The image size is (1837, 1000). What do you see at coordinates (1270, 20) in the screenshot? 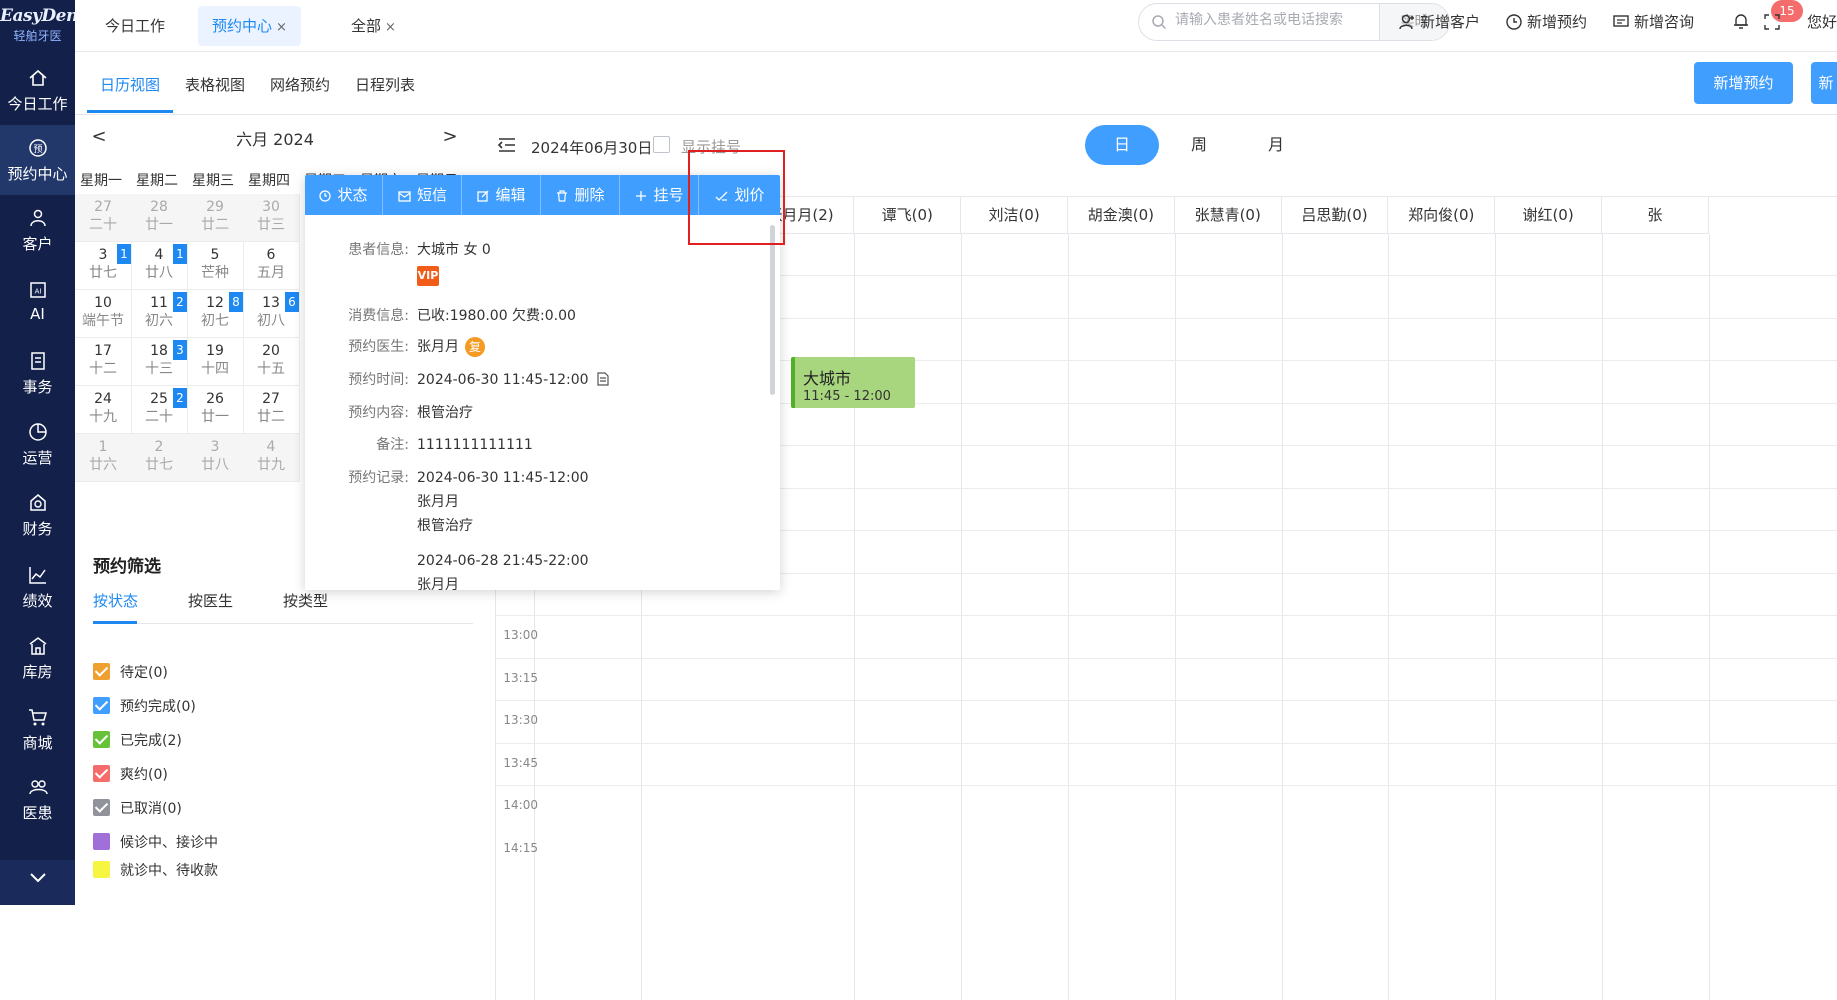
I see `search-input` at bounding box center [1270, 20].